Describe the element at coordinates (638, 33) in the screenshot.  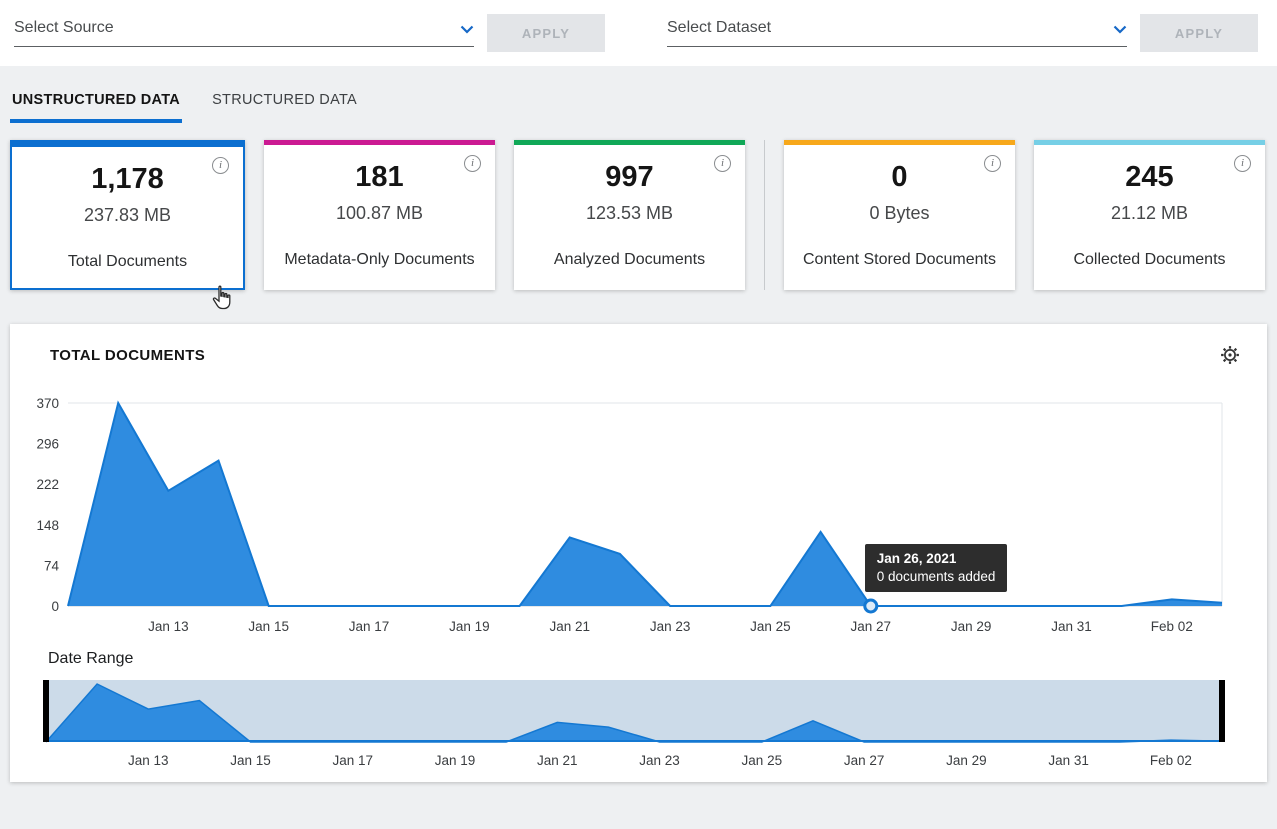
I see `topbar: Select Source APPLY Select Dataset APPLY` at that location.